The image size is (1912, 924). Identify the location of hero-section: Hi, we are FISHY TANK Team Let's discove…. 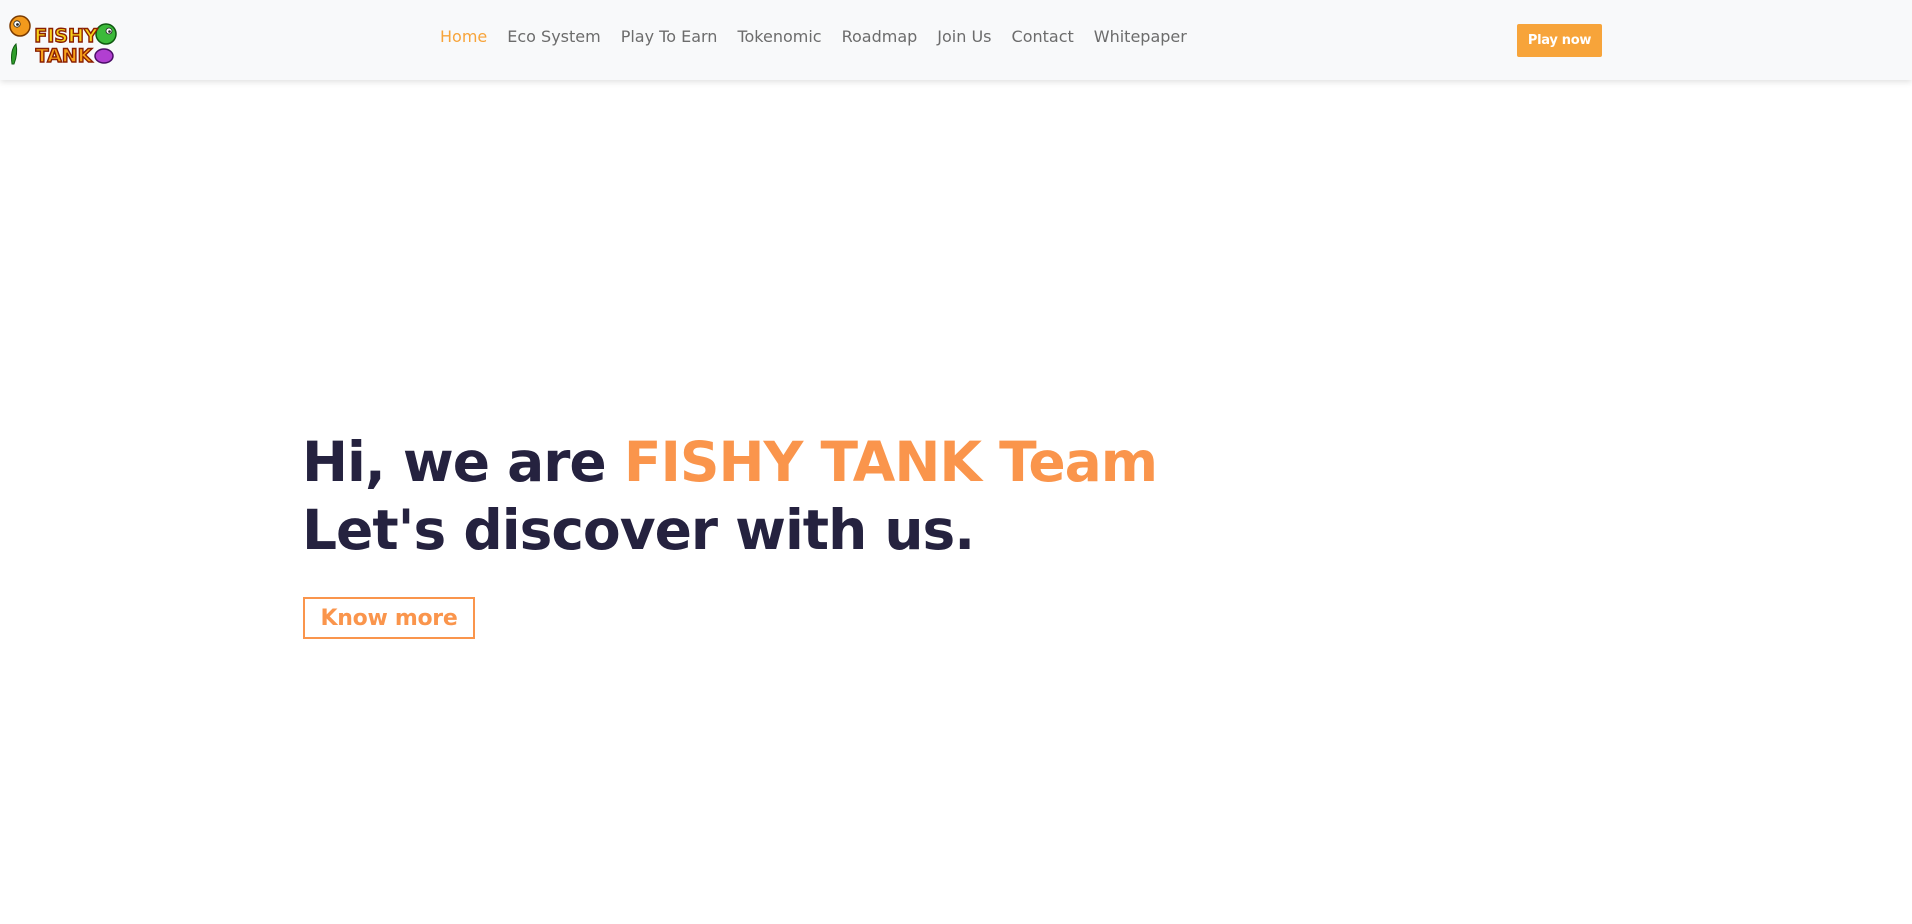
(730, 496).